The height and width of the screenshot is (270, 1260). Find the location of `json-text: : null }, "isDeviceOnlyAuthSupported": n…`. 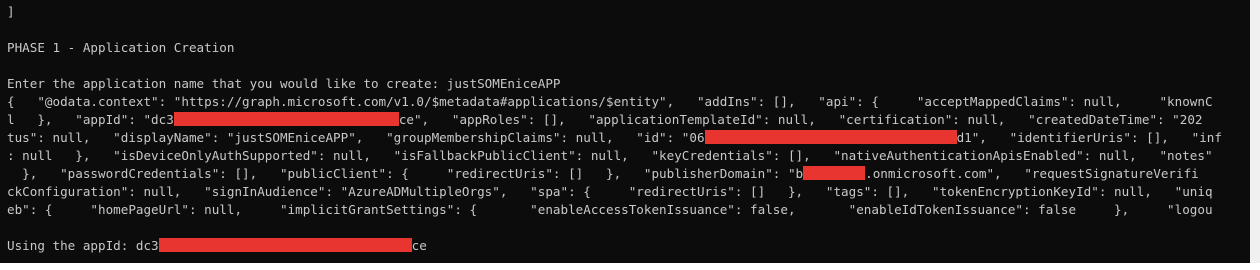

json-text: : null }, "isDeviceOnlyAuthSupported": n… is located at coordinates (610, 155).